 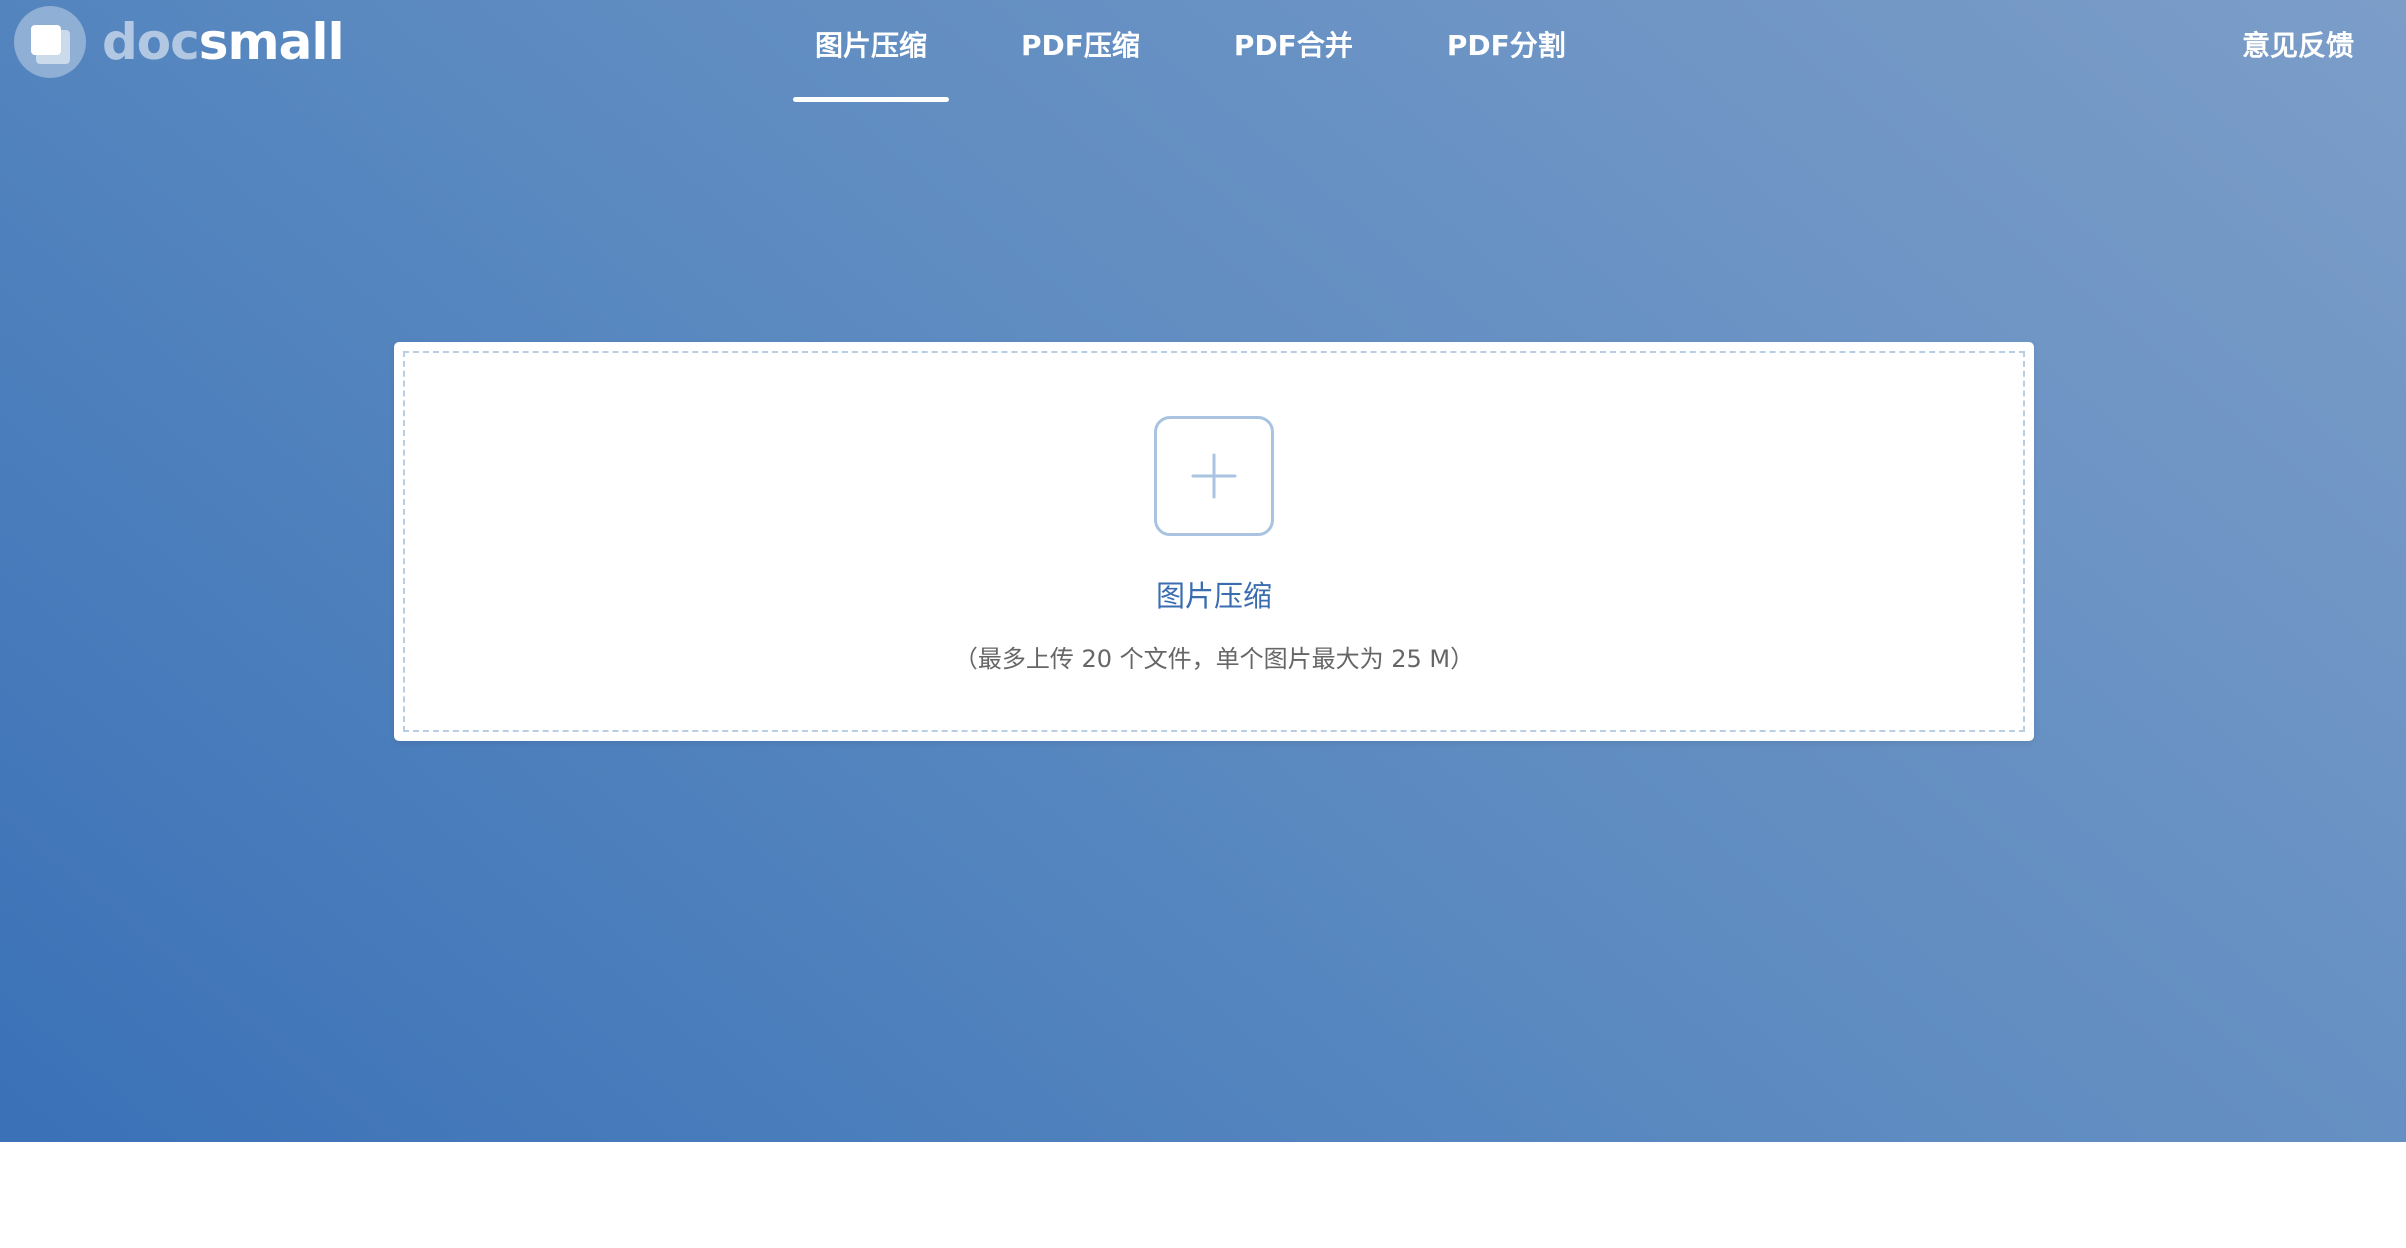 I want to click on top-navigation-bar: docsmall 图片压缩 PDF压缩 PDF合并 PDF分割 意见反馈, so click(x=1203, y=51).